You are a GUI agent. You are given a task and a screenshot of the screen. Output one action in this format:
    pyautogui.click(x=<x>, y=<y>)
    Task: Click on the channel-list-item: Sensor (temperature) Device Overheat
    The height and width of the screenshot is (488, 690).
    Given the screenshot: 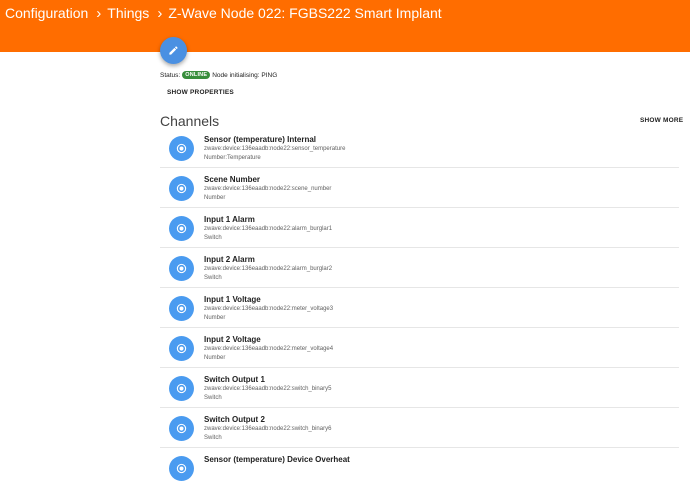 What is the action you would take?
    pyautogui.click(x=419, y=468)
    